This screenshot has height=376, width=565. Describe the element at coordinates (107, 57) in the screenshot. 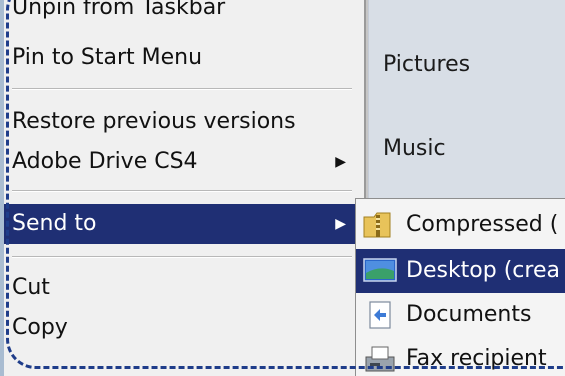

I see `menu-item-label: Pin to Start Menu` at that location.